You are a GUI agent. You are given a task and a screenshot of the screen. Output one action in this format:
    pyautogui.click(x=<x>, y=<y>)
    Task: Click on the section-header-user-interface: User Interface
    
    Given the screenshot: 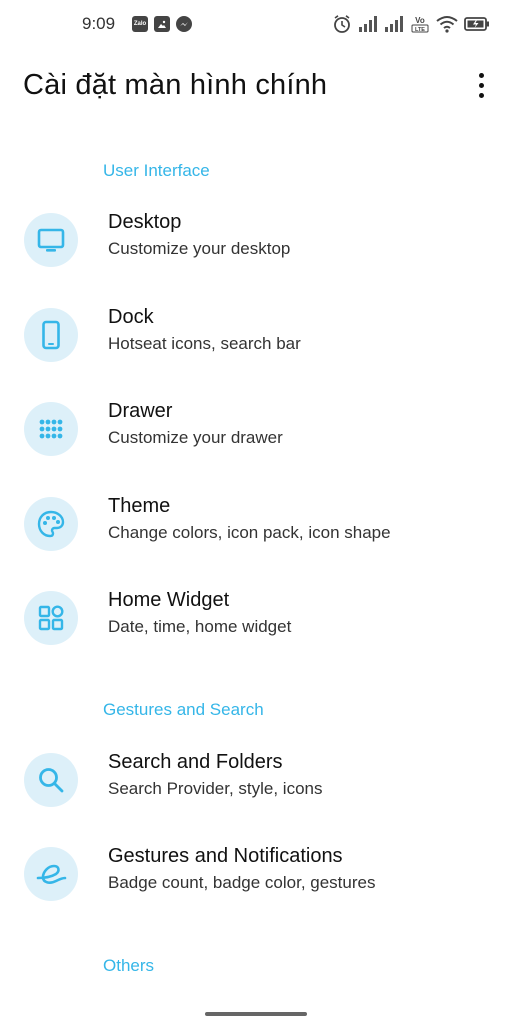 What is the action you would take?
    pyautogui.click(x=156, y=170)
    